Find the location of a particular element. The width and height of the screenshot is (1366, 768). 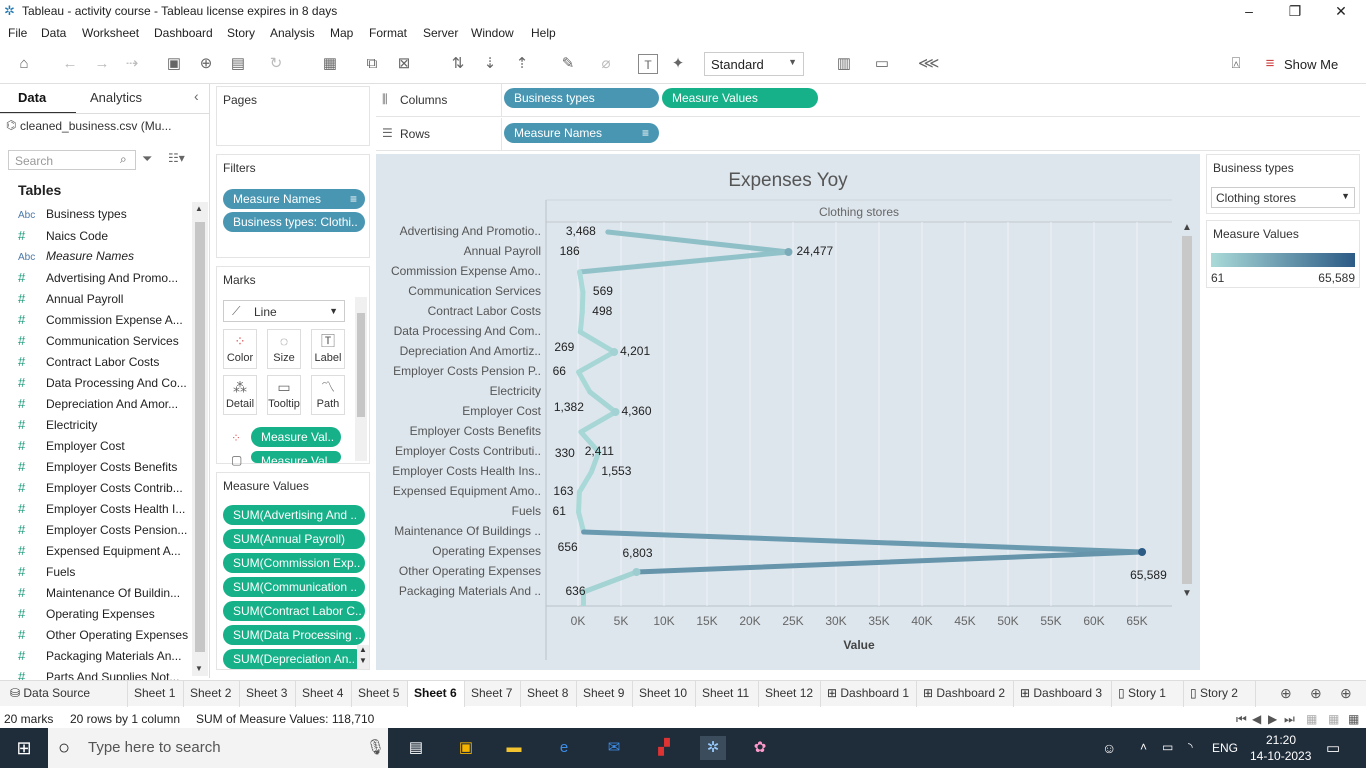

taskbar-search: ○ Type here to search 🎙 is located at coordinates (218, 748).